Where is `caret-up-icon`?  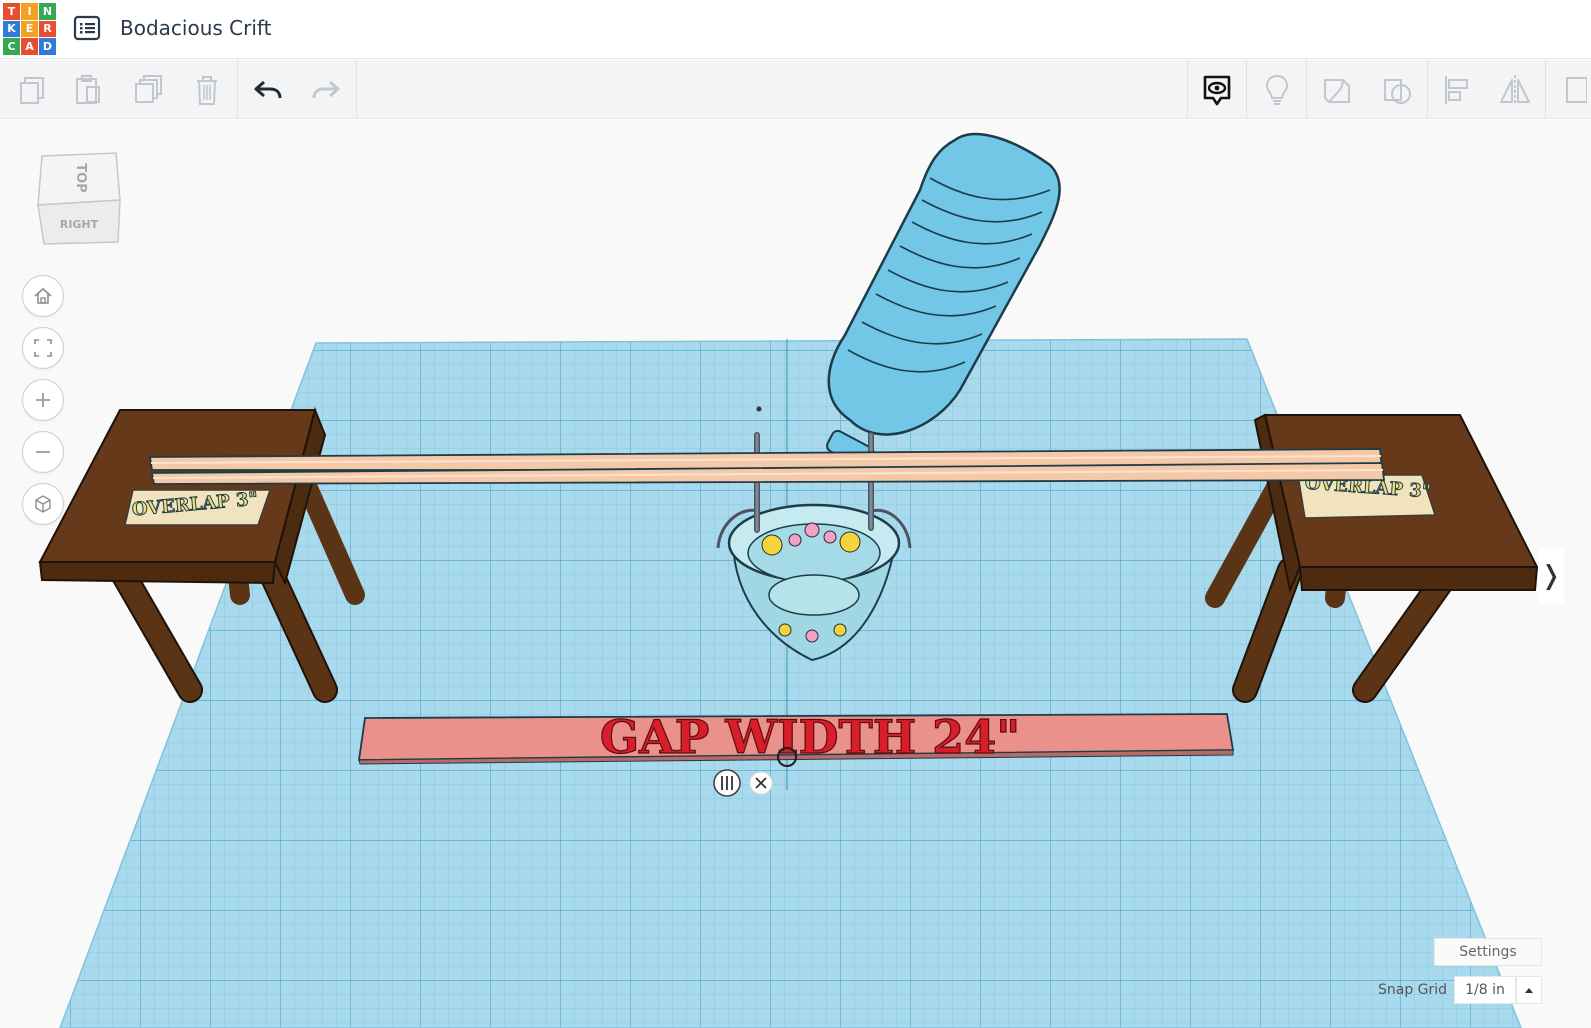
caret-up-icon is located at coordinates (1529, 990).